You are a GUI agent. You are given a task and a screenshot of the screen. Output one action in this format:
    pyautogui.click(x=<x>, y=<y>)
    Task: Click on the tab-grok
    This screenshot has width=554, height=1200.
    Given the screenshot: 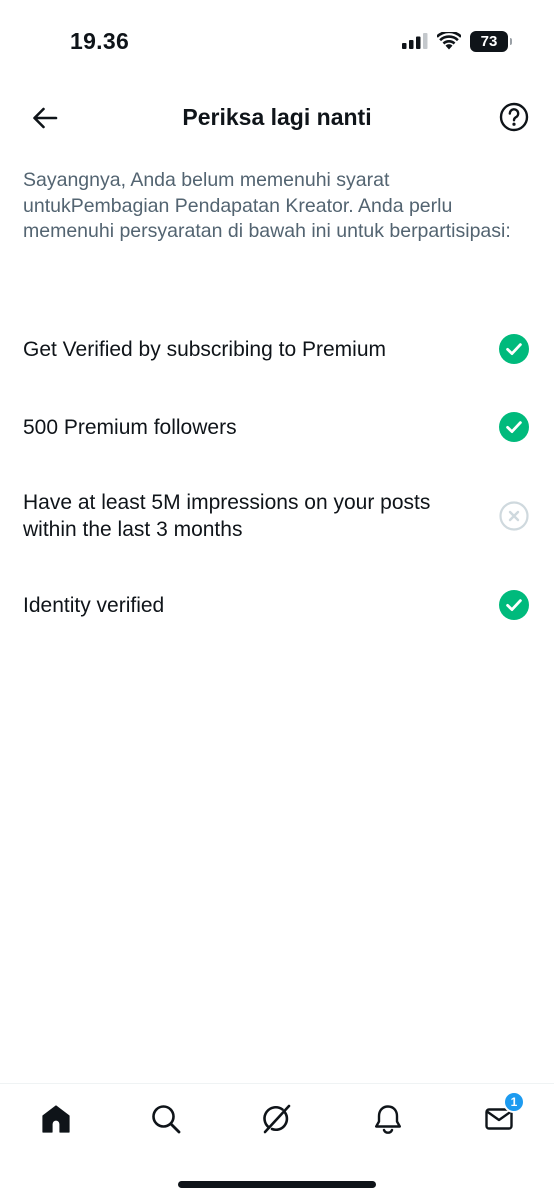 What is the action you would take?
    pyautogui.click(x=277, y=1119)
    